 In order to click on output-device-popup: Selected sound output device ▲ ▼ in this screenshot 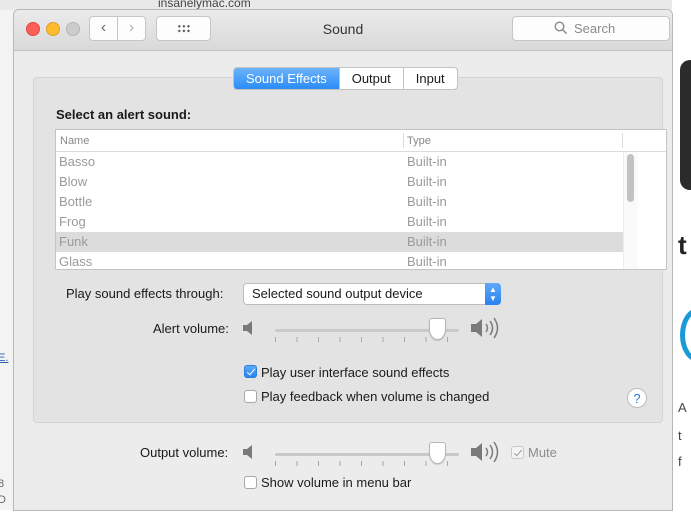, I will do `click(372, 294)`.